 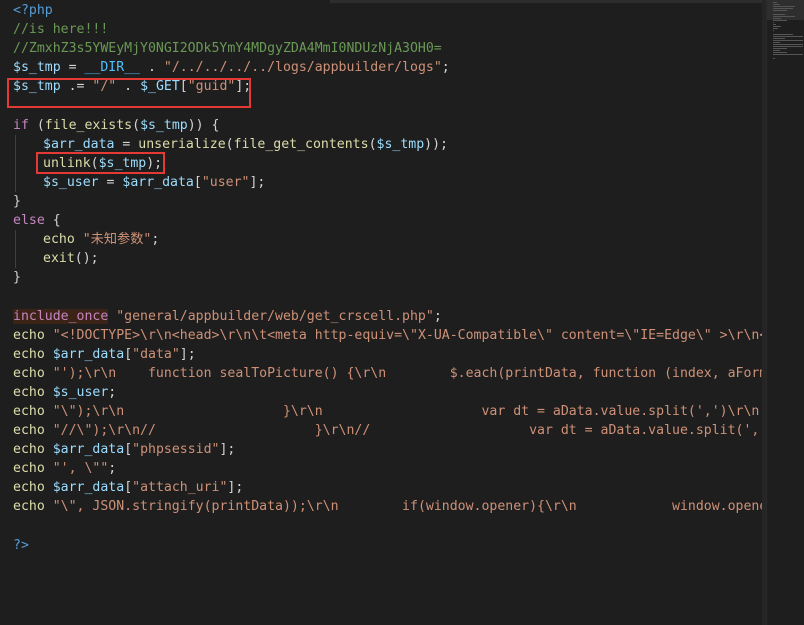 I want to click on code-line: echo $arr_data["attach_uri"];, so click(x=387, y=487).